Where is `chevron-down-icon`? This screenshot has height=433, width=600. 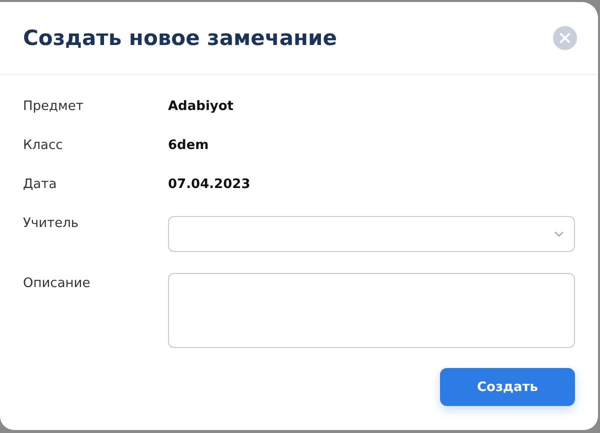
chevron-down-icon is located at coordinates (559, 234).